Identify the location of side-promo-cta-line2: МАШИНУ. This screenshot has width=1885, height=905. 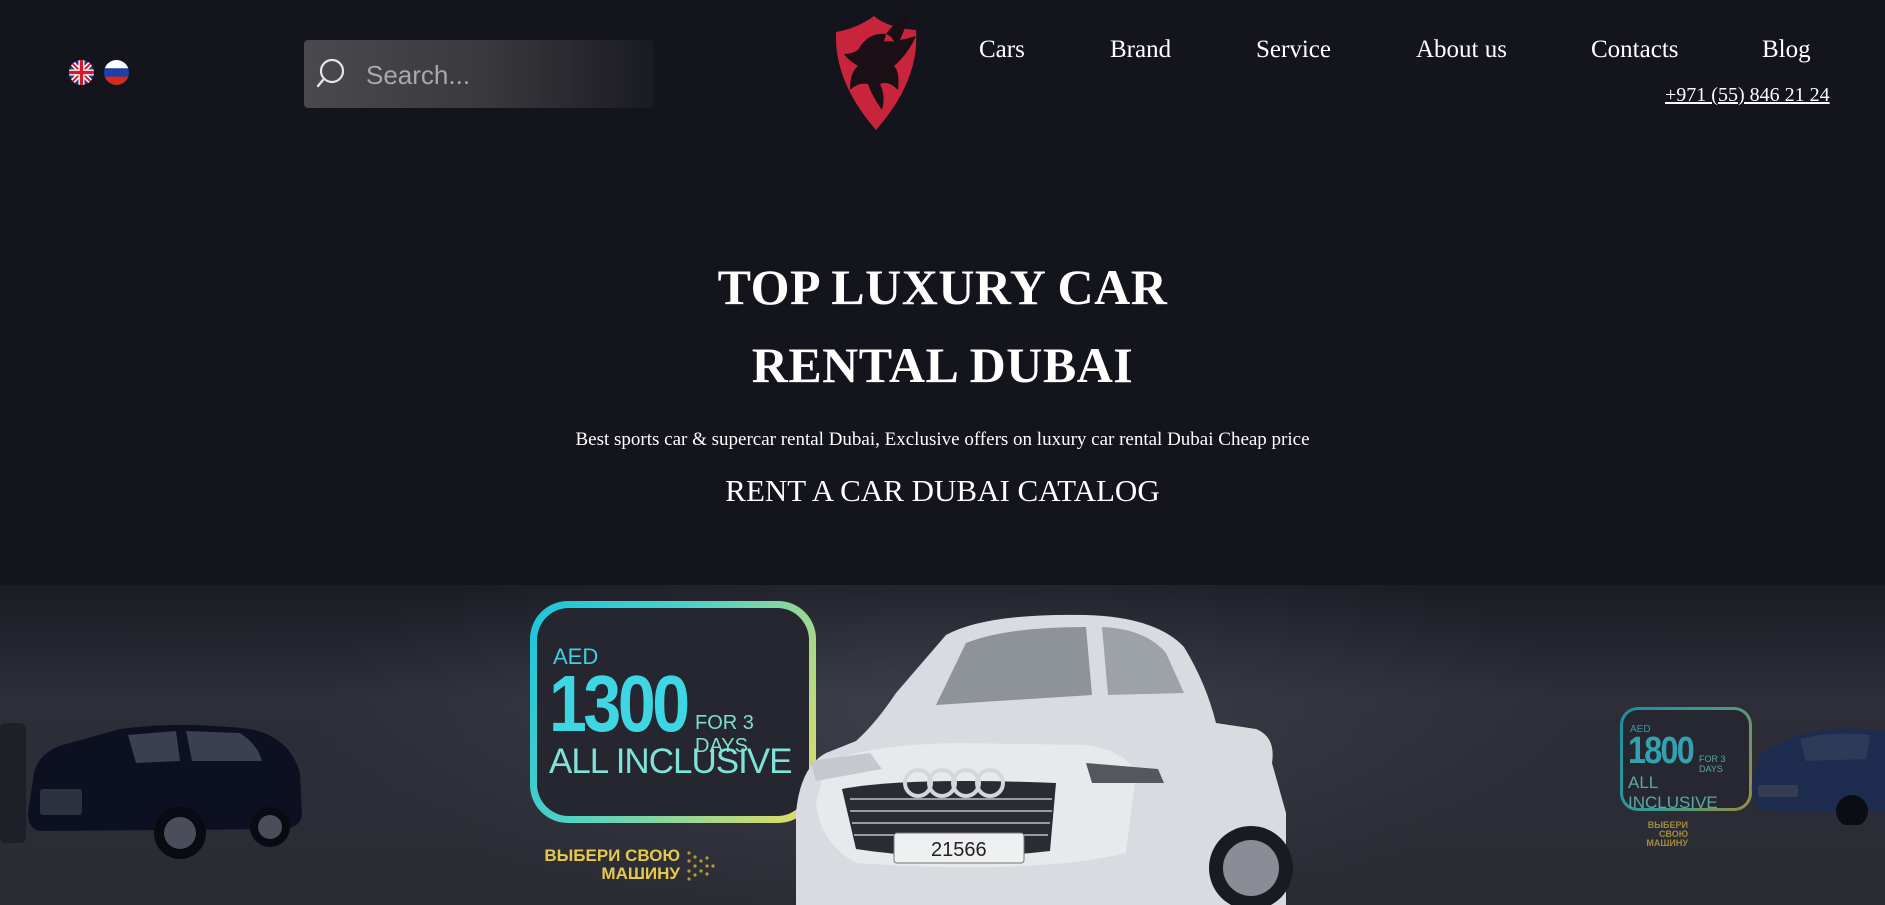
(1667, 843).